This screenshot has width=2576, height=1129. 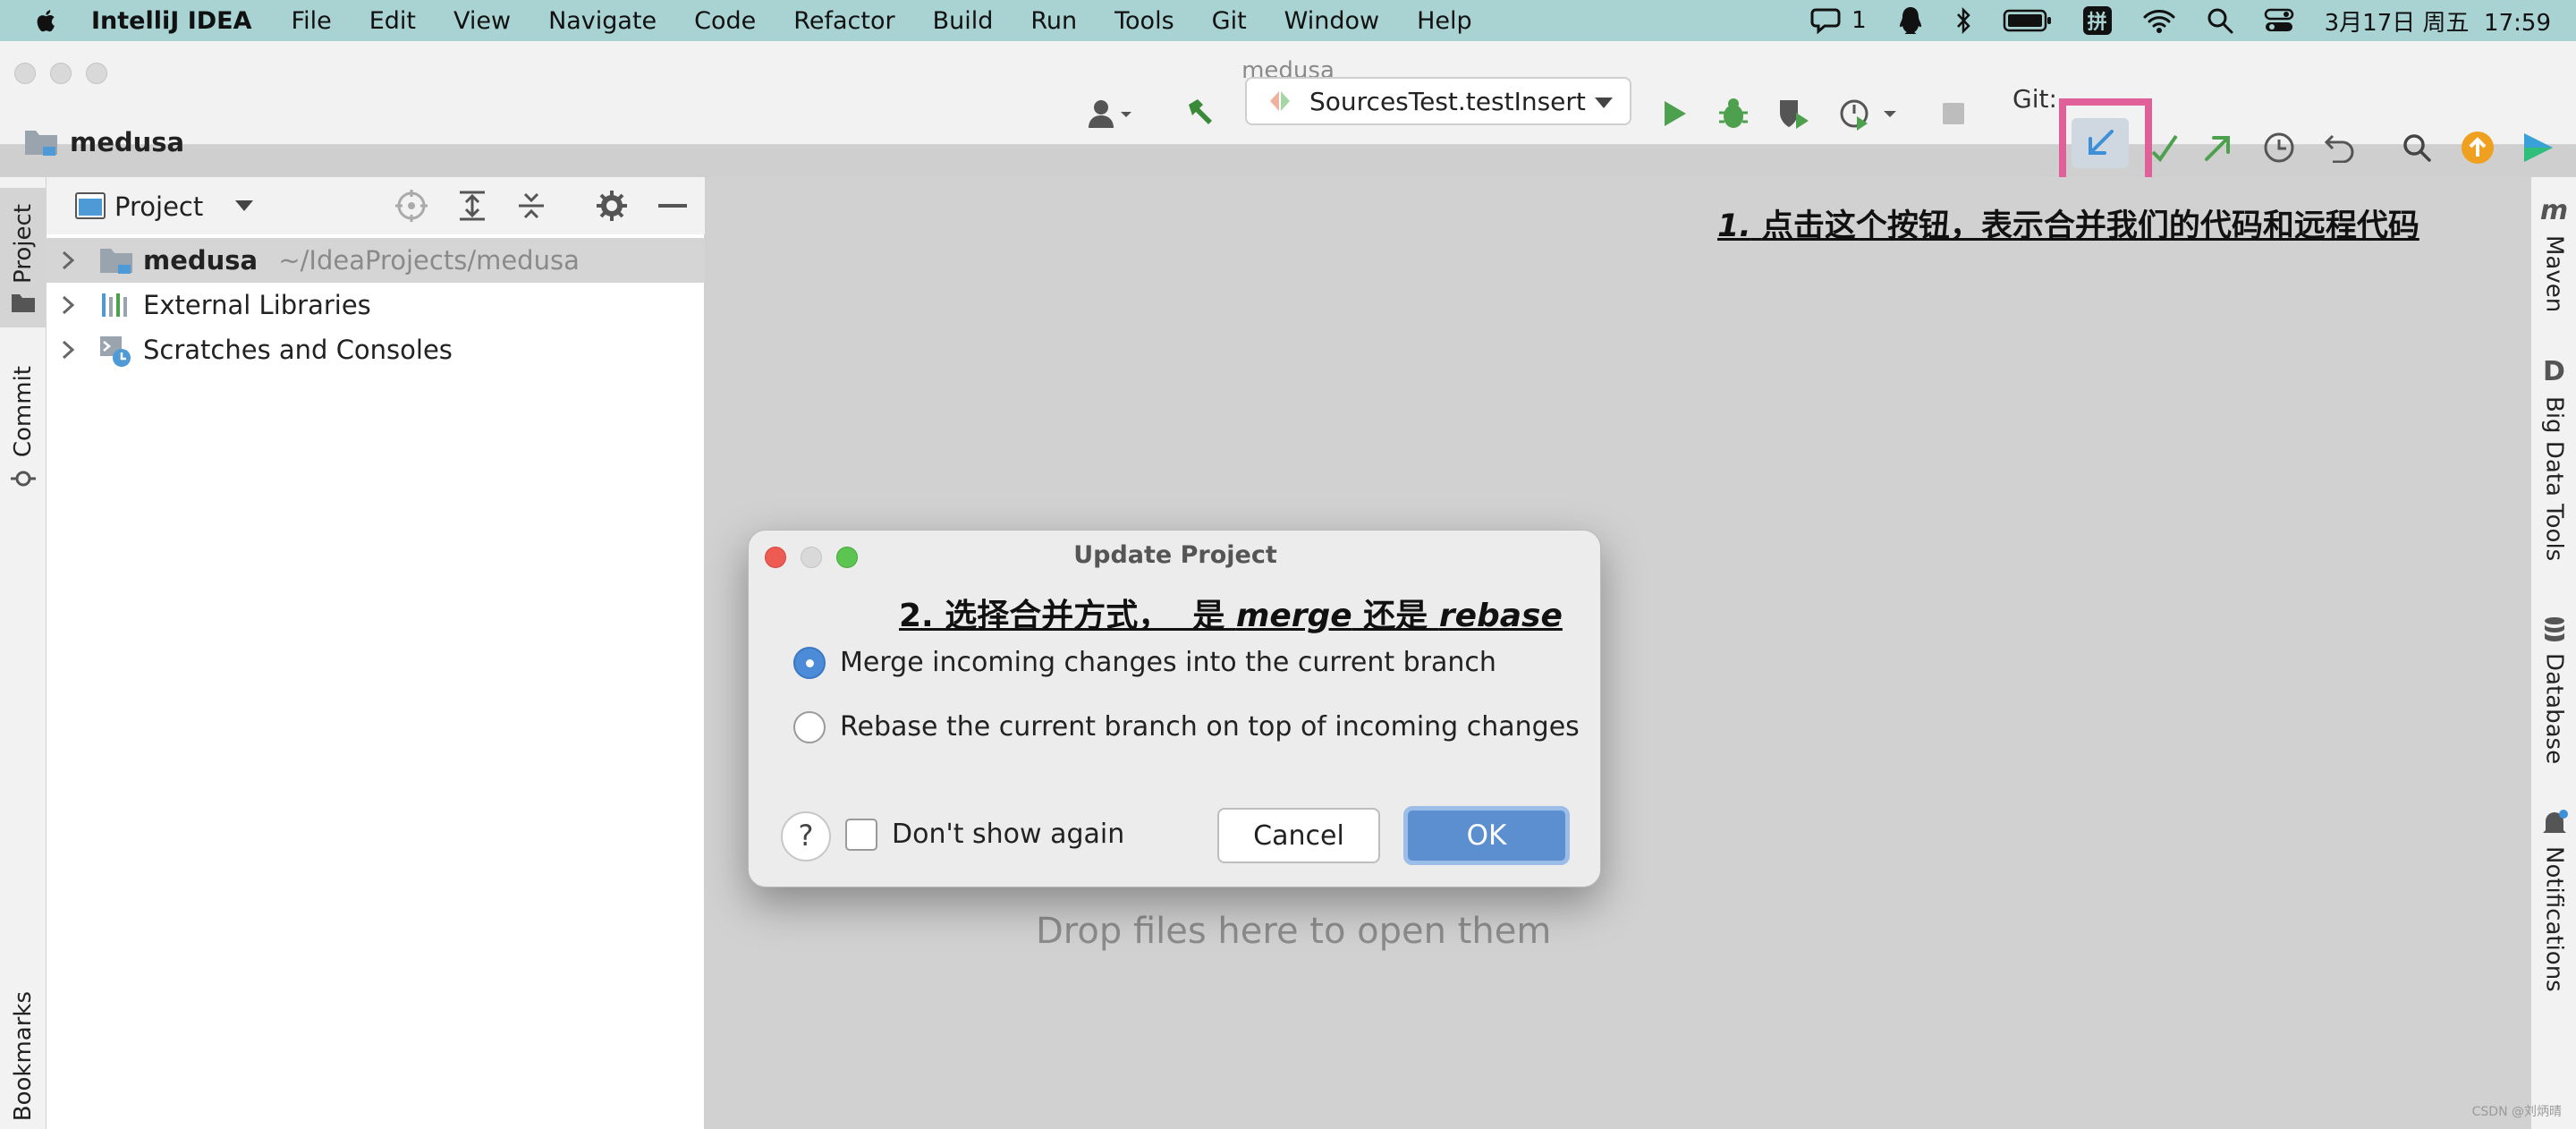 I want to click on tool-tab-database: Database, so click(x=2553, y=690).